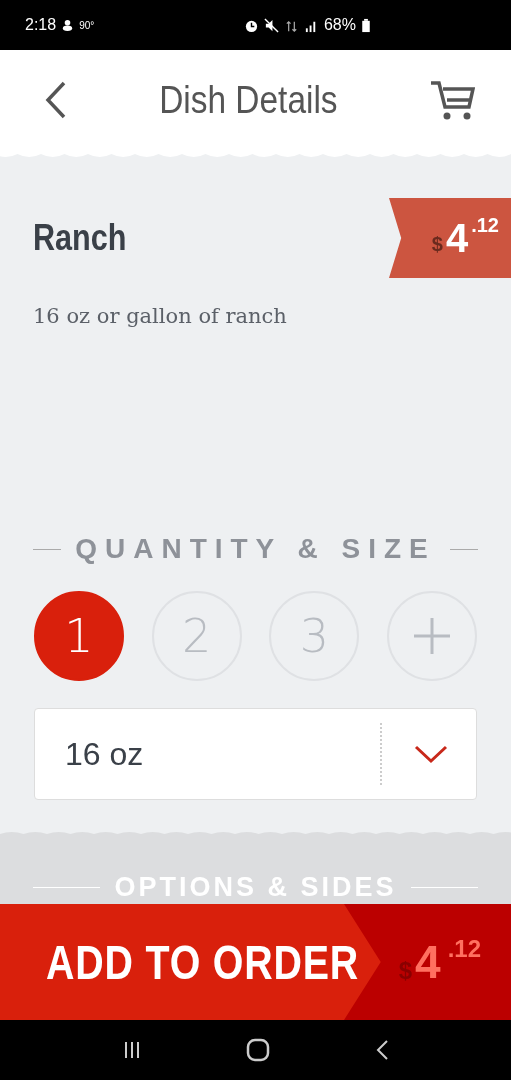 This screenshot has width=511, height=1080. Describe the element at coordinates (431, 636) in the screenshot. I see `plus-icon` at that location.